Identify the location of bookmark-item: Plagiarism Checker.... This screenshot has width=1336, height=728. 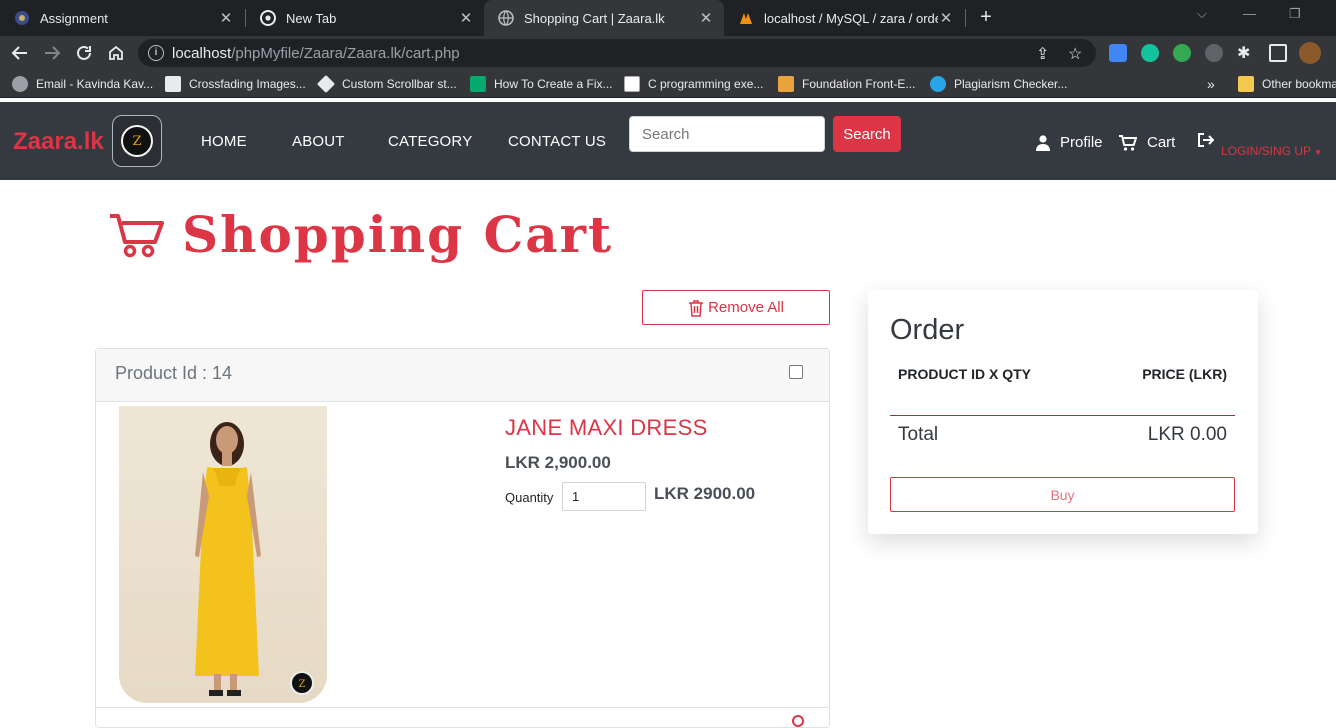
(998, 84).